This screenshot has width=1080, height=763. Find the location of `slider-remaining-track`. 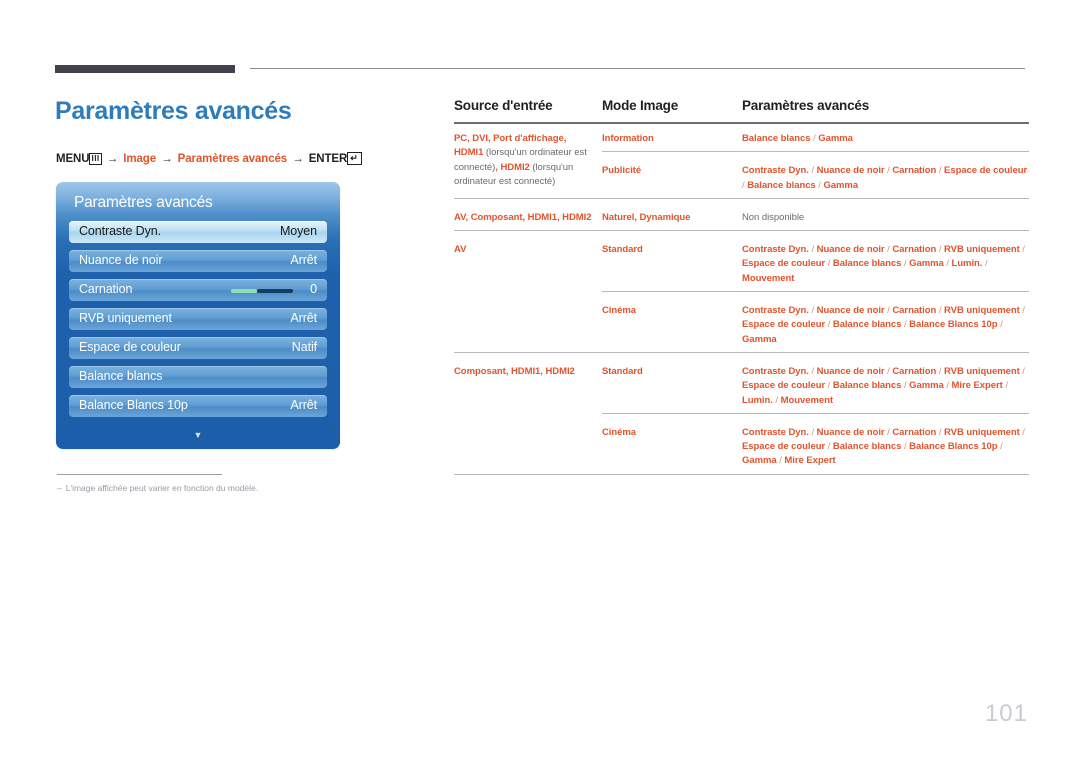

slider-remaining-track is located at coordinates (275, 291).